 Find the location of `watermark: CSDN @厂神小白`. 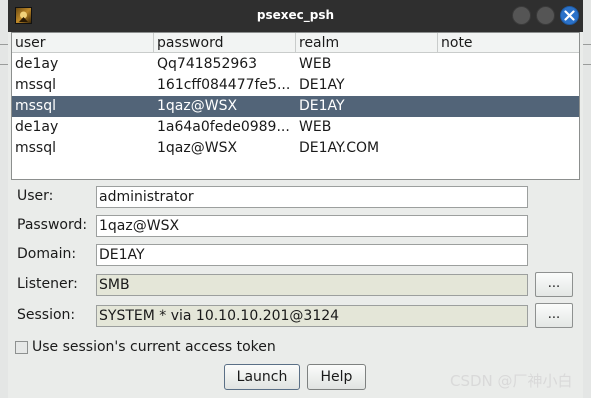

watermark: CSDN @厂神小白 is located at coordinates (511, 381).